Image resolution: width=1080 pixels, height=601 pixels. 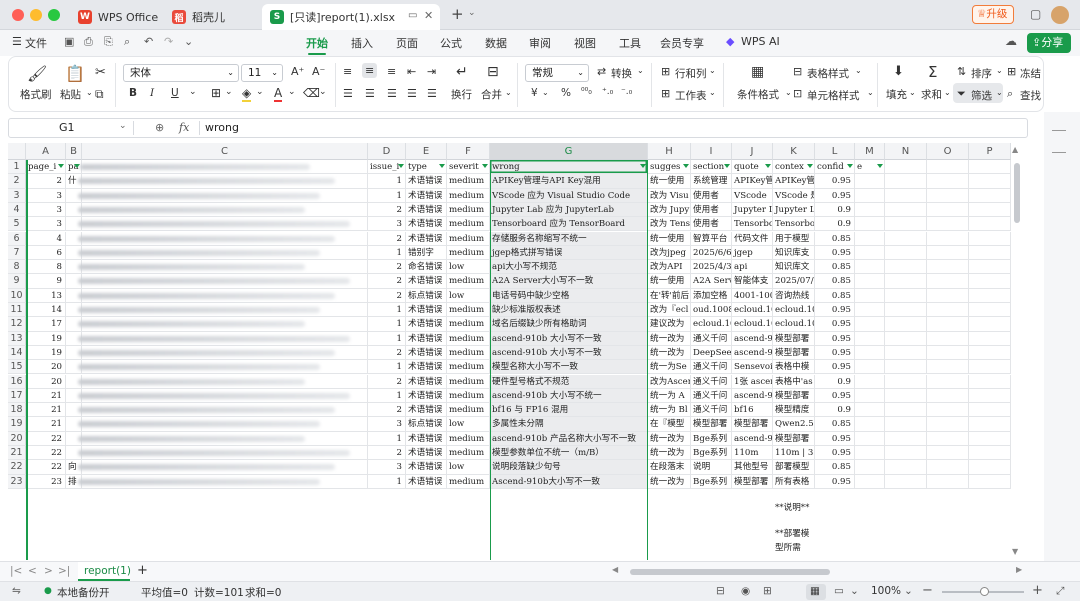 What do you see at coordinates (794, 181) in the screenshot?
I see `table-cell: APIKey管` at bounding box center [794, 181].